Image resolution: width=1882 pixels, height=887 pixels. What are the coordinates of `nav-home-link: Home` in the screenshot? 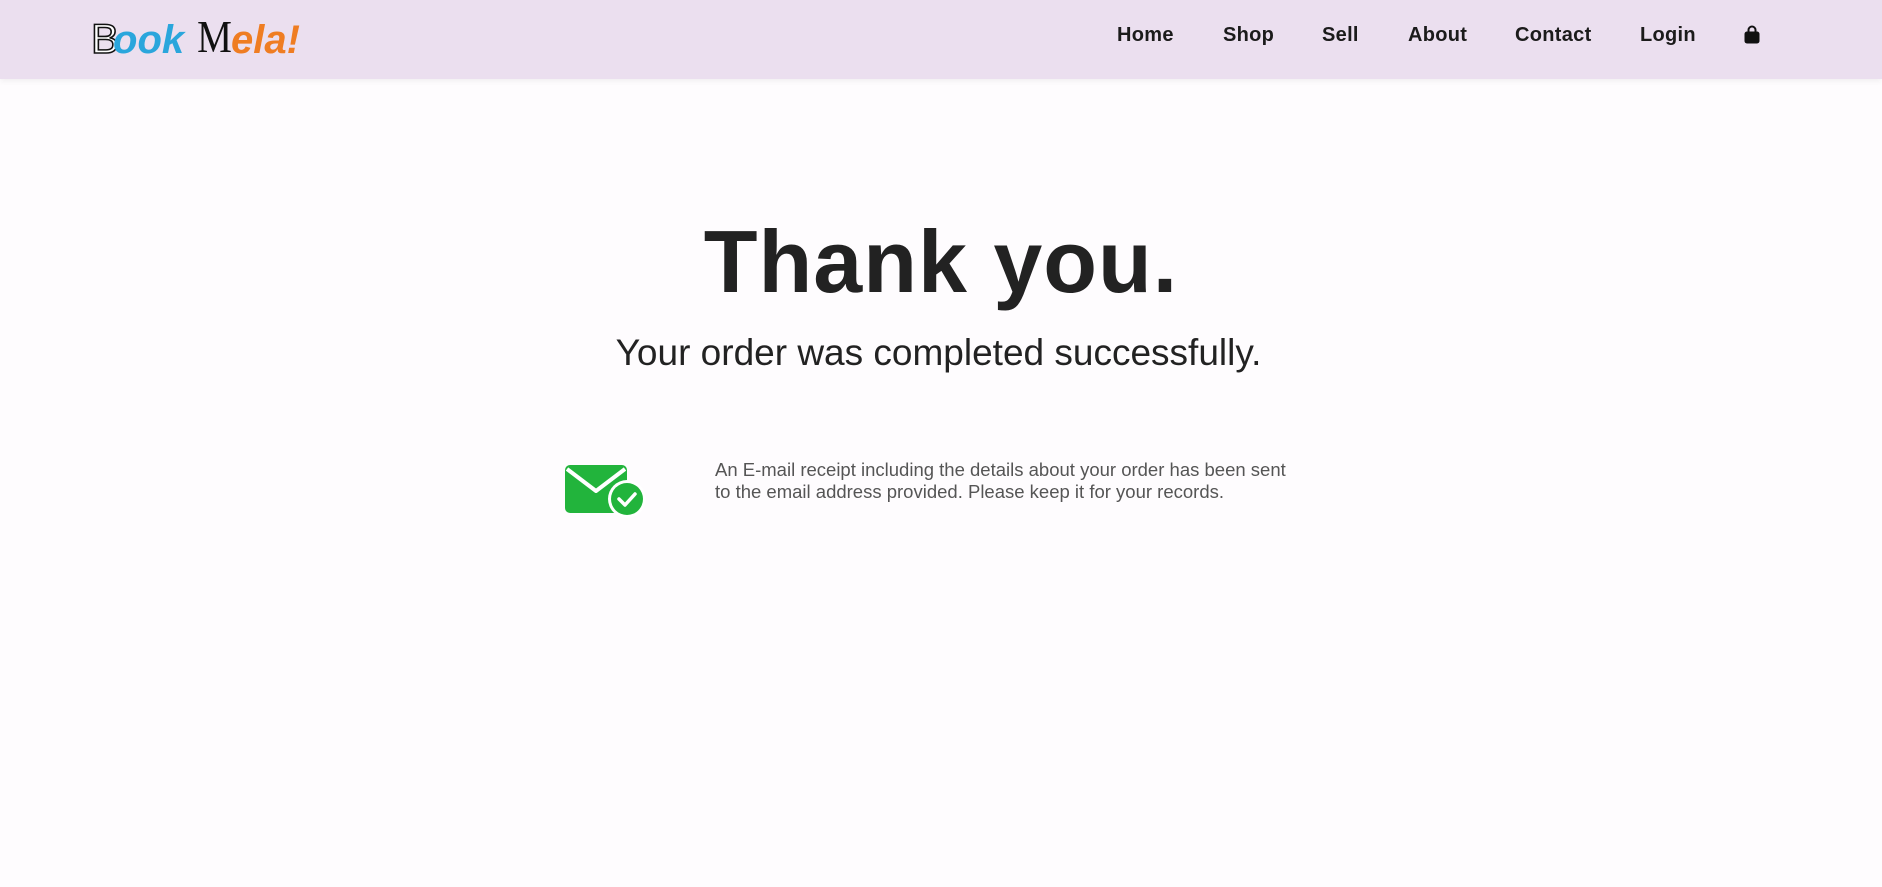 It's located at (1145, 35).